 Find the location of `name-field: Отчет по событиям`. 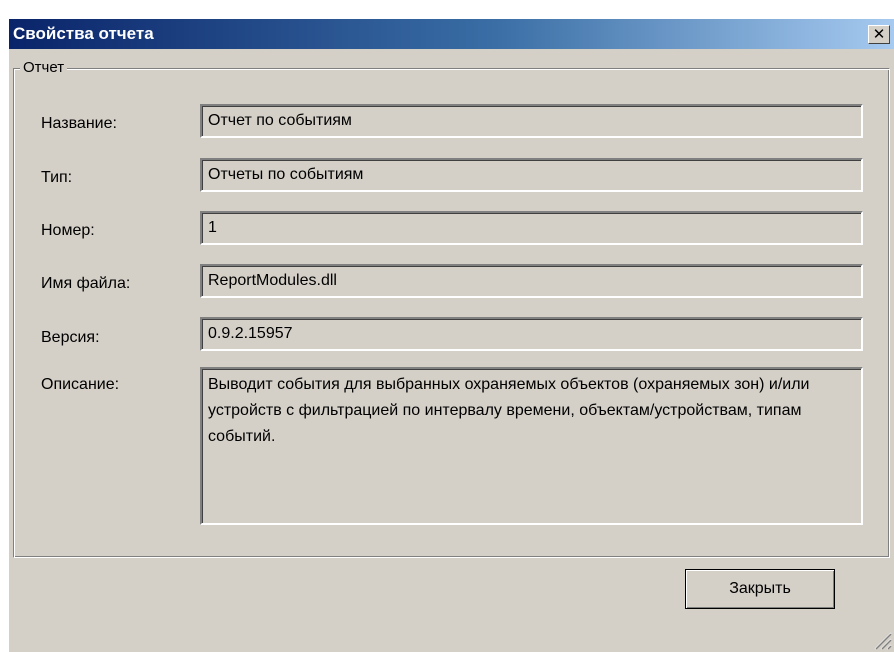

name-field: Отчет по событиям is located at coordinates (531, 121).